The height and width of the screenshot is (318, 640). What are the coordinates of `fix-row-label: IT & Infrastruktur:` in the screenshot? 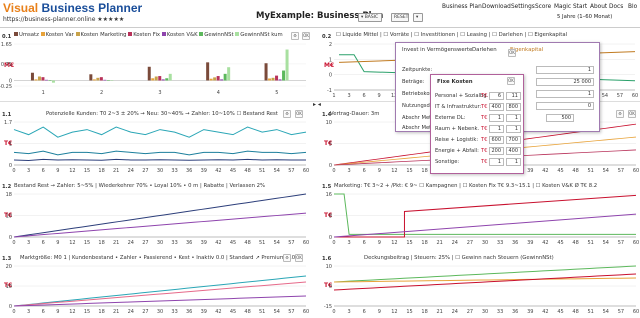 It's located at (458, 107).